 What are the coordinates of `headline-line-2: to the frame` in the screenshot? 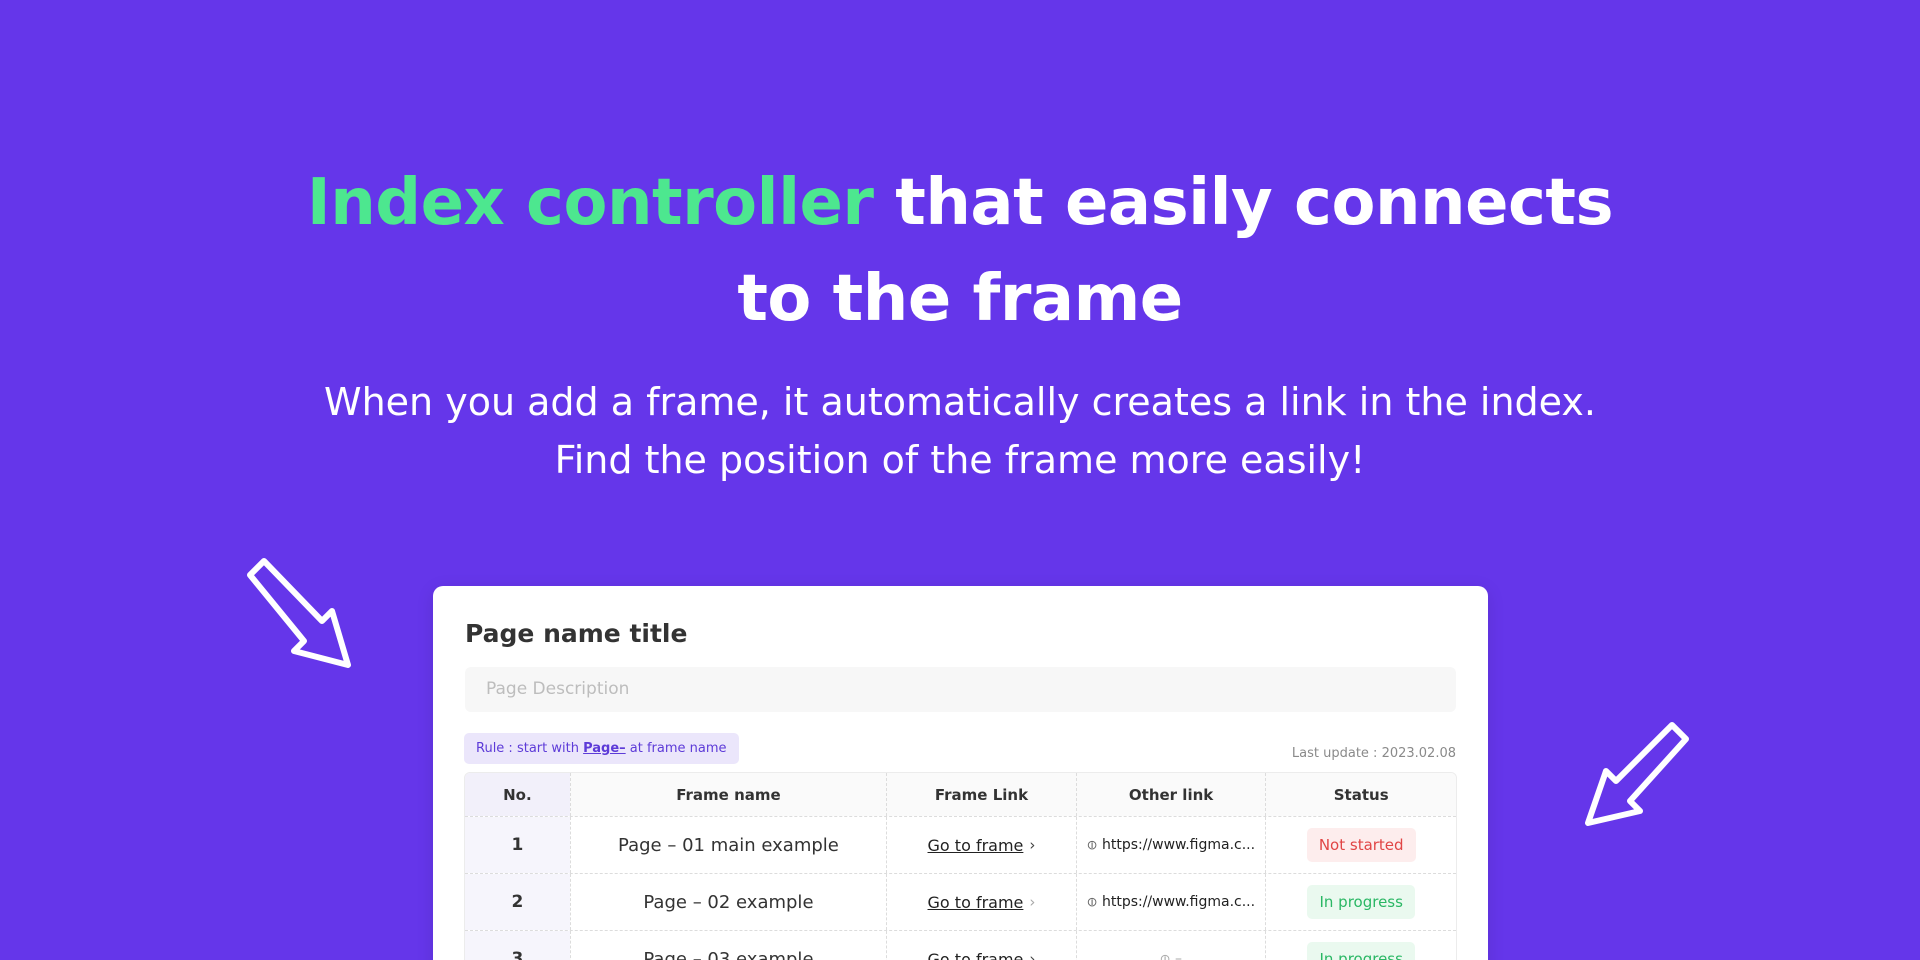 It's located at (960, 299).